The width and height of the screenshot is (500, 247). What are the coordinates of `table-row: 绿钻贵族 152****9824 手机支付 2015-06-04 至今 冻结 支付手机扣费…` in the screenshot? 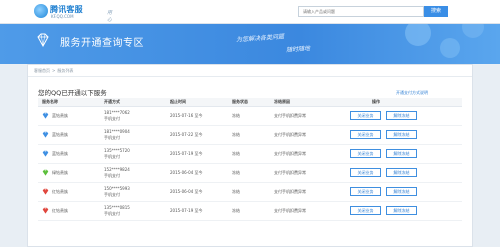 It's located at (250, 173).